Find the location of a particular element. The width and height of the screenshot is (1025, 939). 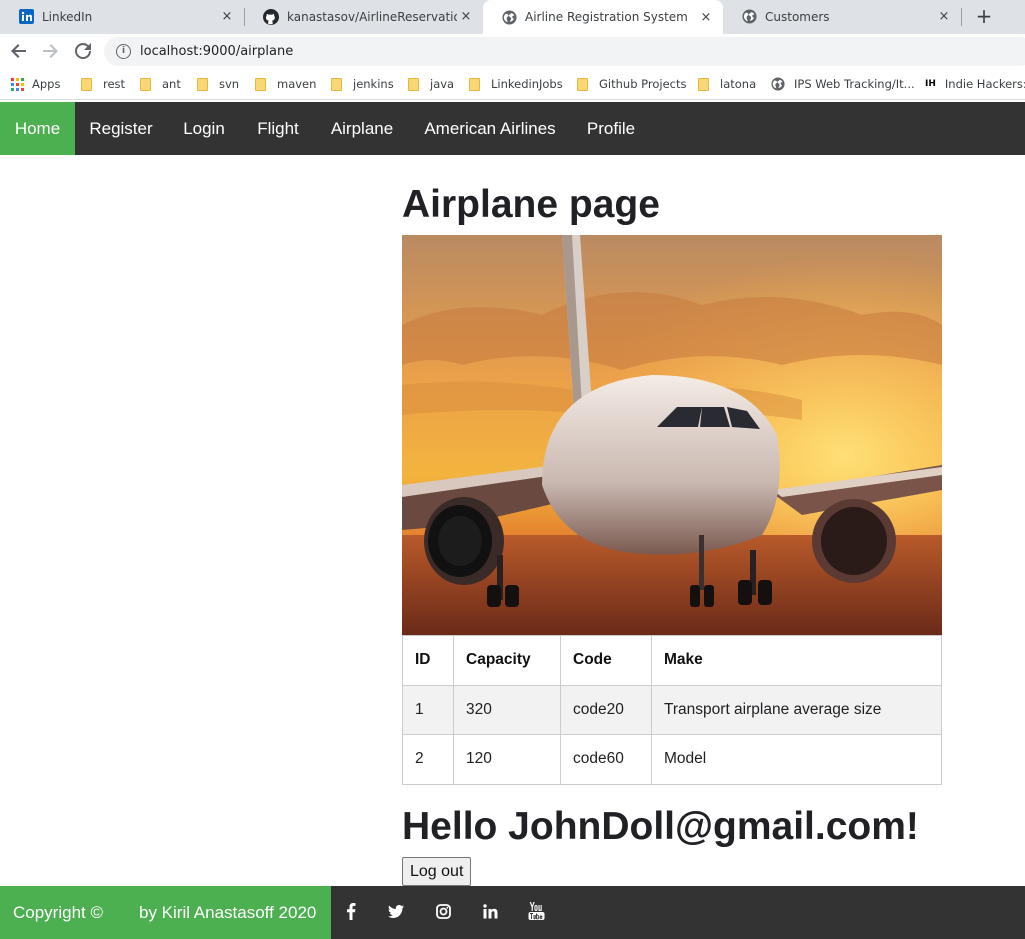

browser-tab-airline: Airline Registration System × is located at coordinates (603, 17).